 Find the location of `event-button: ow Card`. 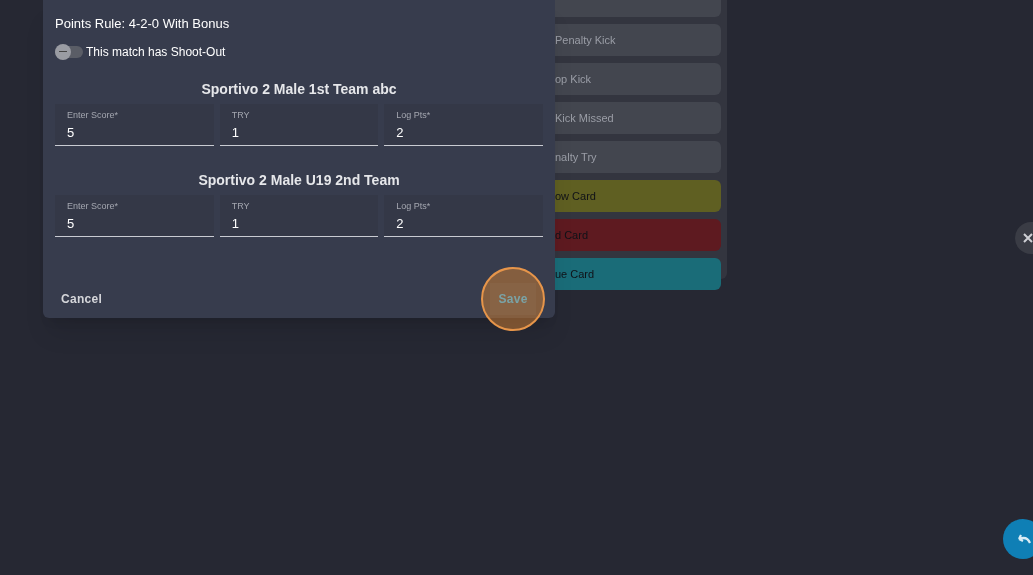

event-button: ow Card is located at coordinates (638, 196).